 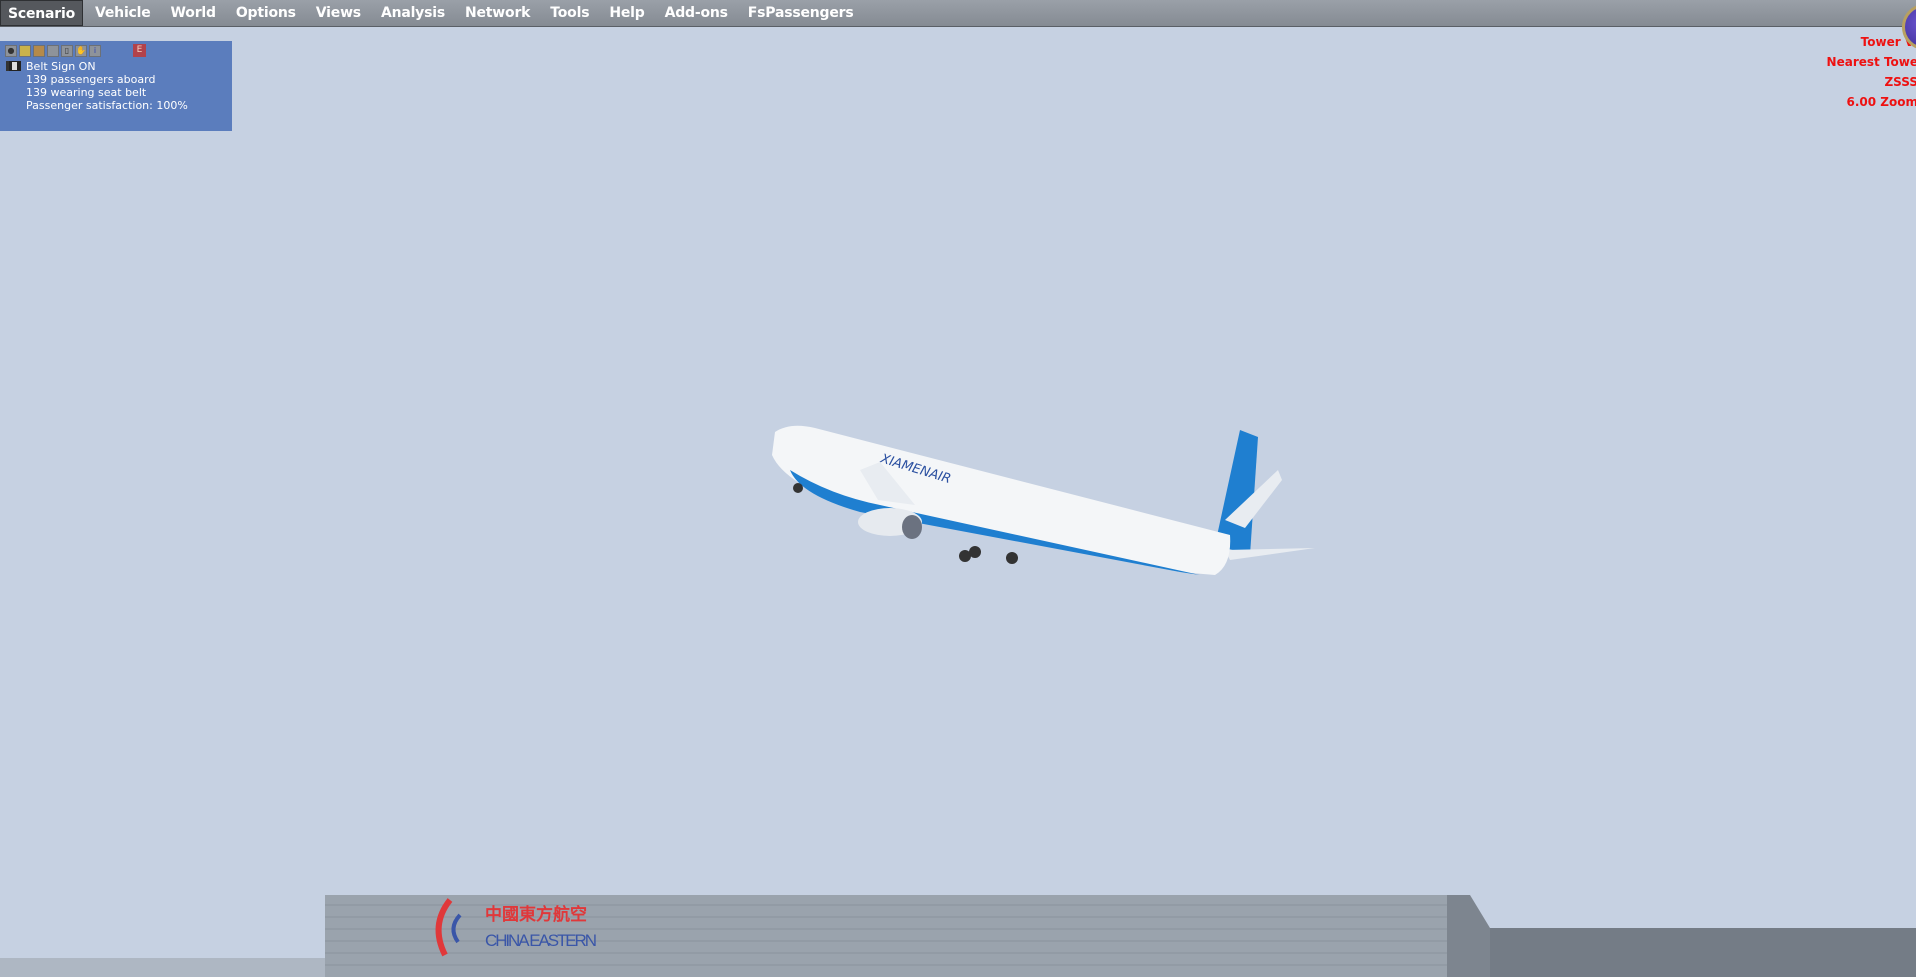 I want to click on passenger-satisfaction: Passenger satisfaction: 100%, so click(x=107, y=105).